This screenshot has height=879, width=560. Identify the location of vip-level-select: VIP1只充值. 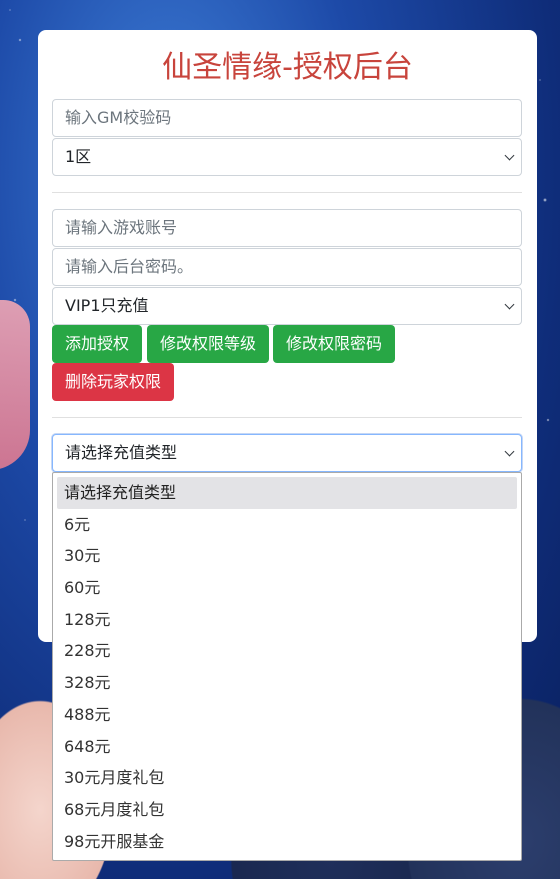
(287, 306).